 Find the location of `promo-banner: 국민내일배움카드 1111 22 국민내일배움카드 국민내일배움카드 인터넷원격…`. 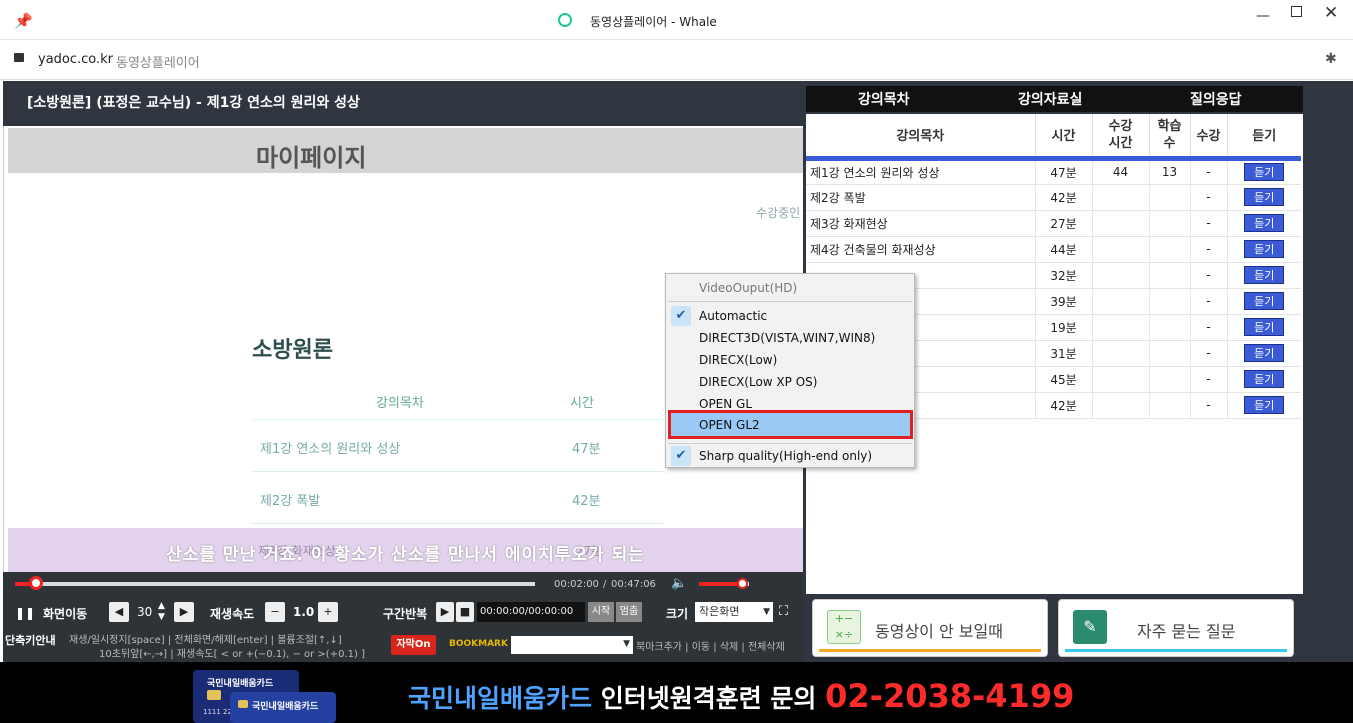

promo-banner: 국민내일배움카드 1111 22 국민내일배움카드 국민내일배움카드 인터넷원격… is located at coordinates (676, 692).